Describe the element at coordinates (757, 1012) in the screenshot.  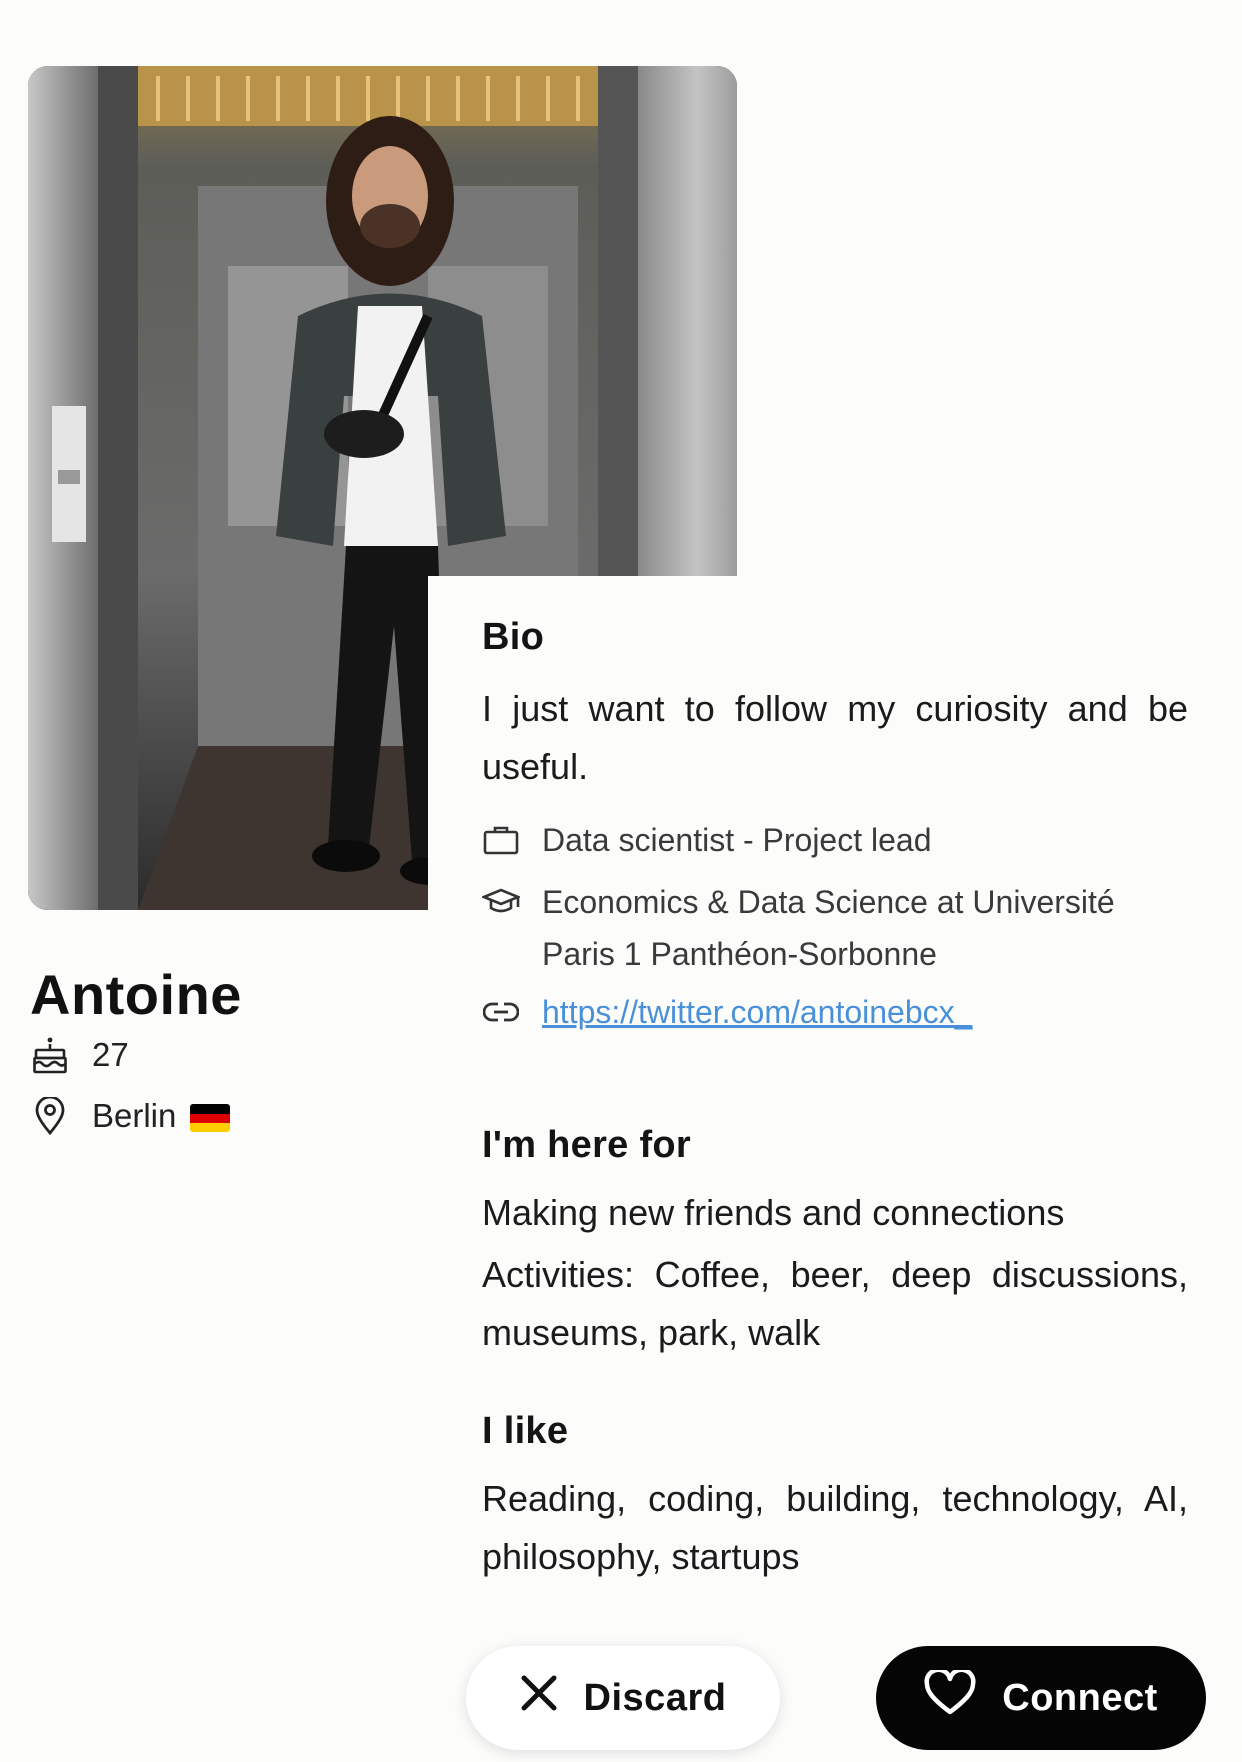
I see `twitter-link: https://twitter.com/antoinebcx_` at that location.